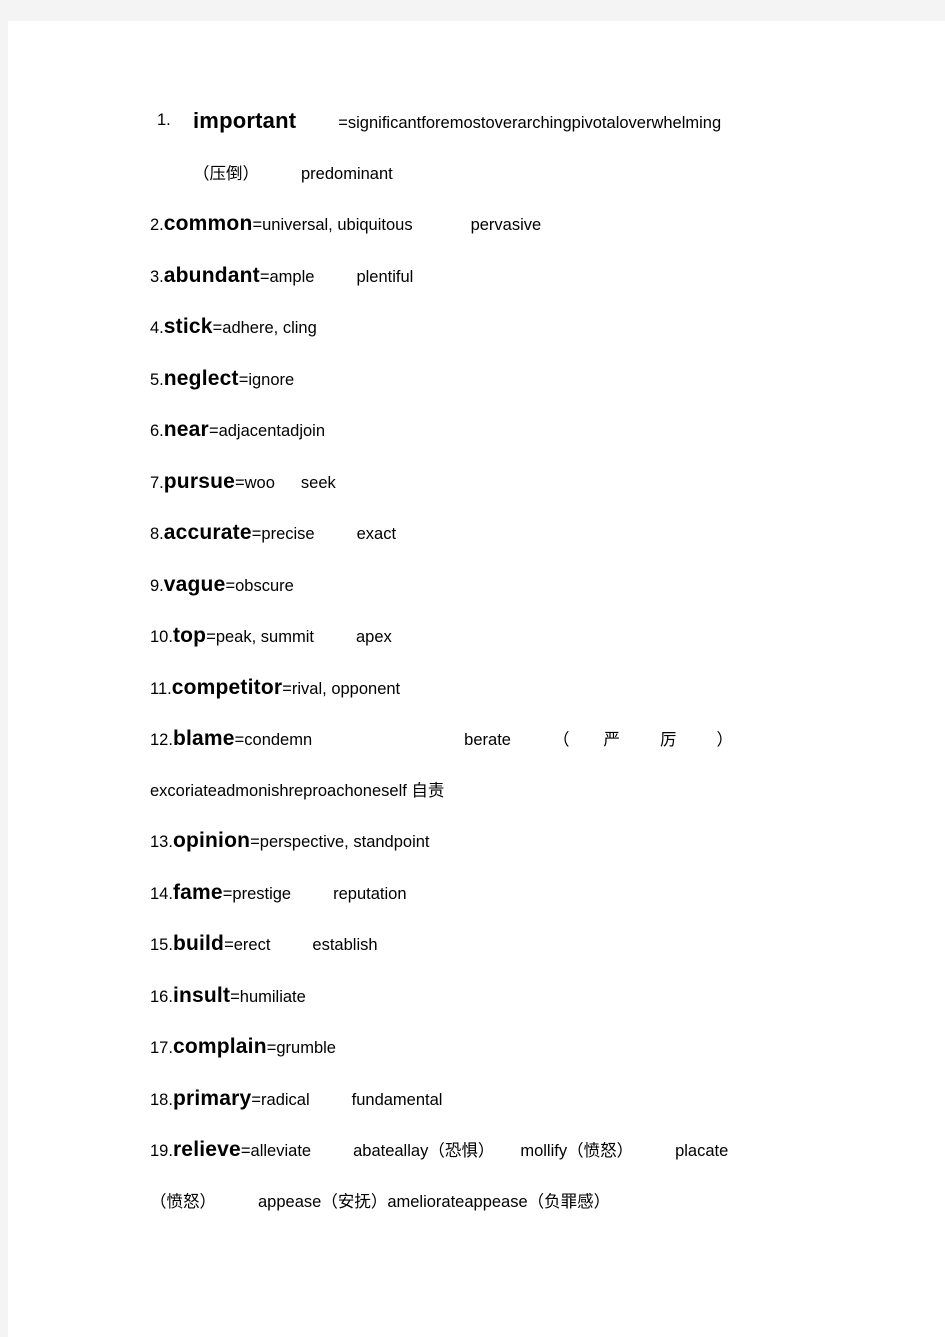 The height and width of the screenshot is (1337, 945). I want to click on entry-headword: common, so click(208, 223).